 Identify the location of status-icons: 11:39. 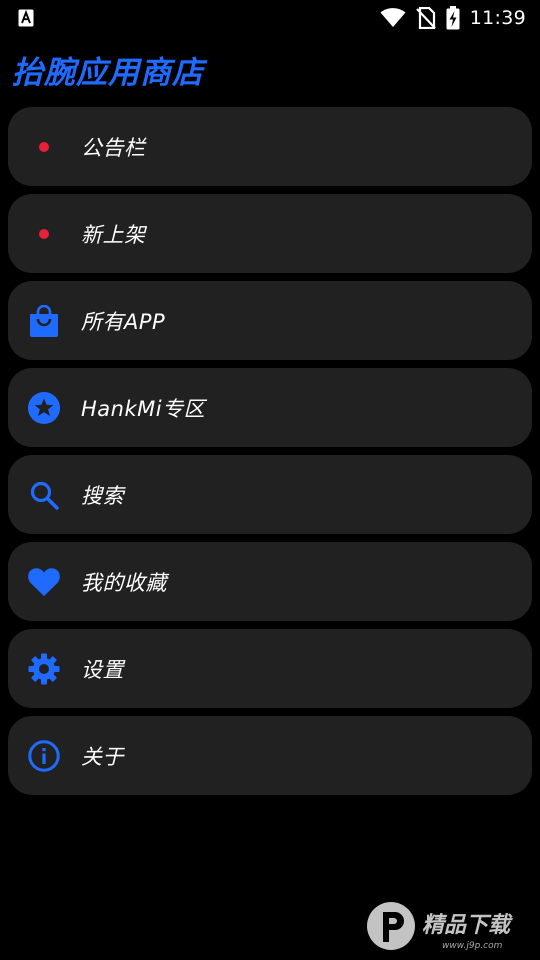
(453, 18).